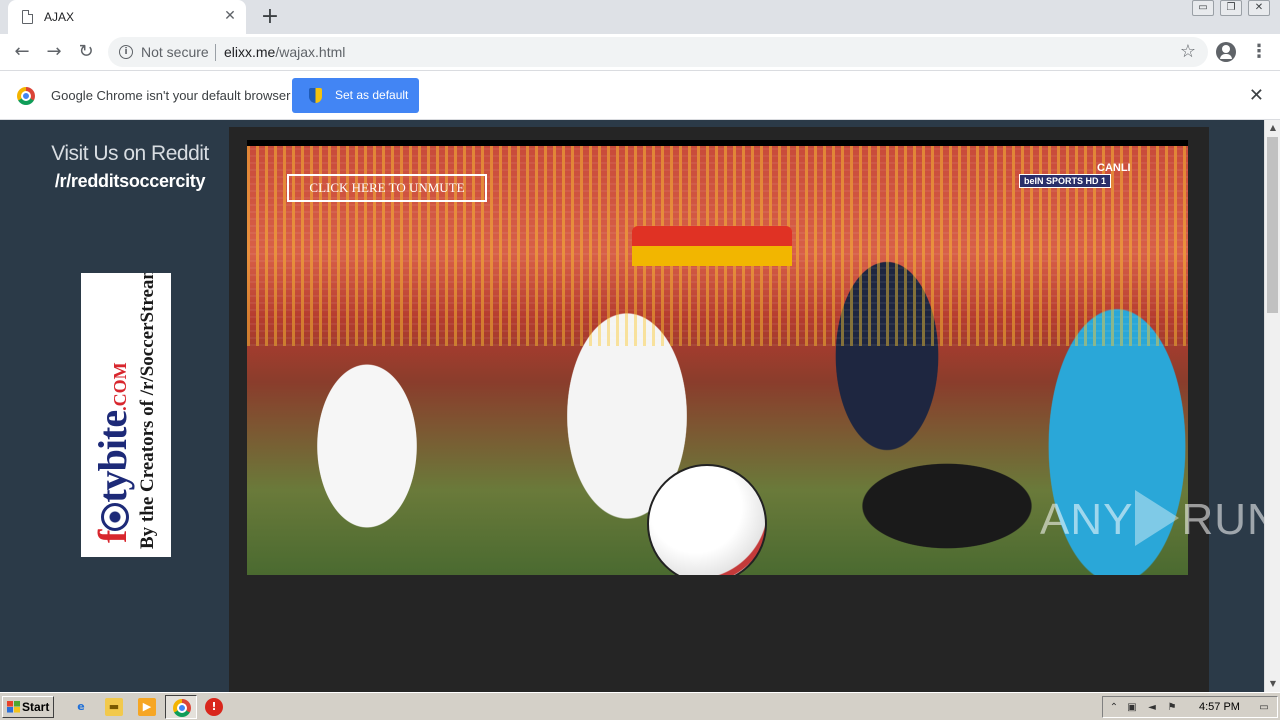 This screenshot has width=1280, height=720. What do you see at coordinates (270, 17) in the screenshot?
I see `new-tab-button: +` at bounding box center [270, 17].